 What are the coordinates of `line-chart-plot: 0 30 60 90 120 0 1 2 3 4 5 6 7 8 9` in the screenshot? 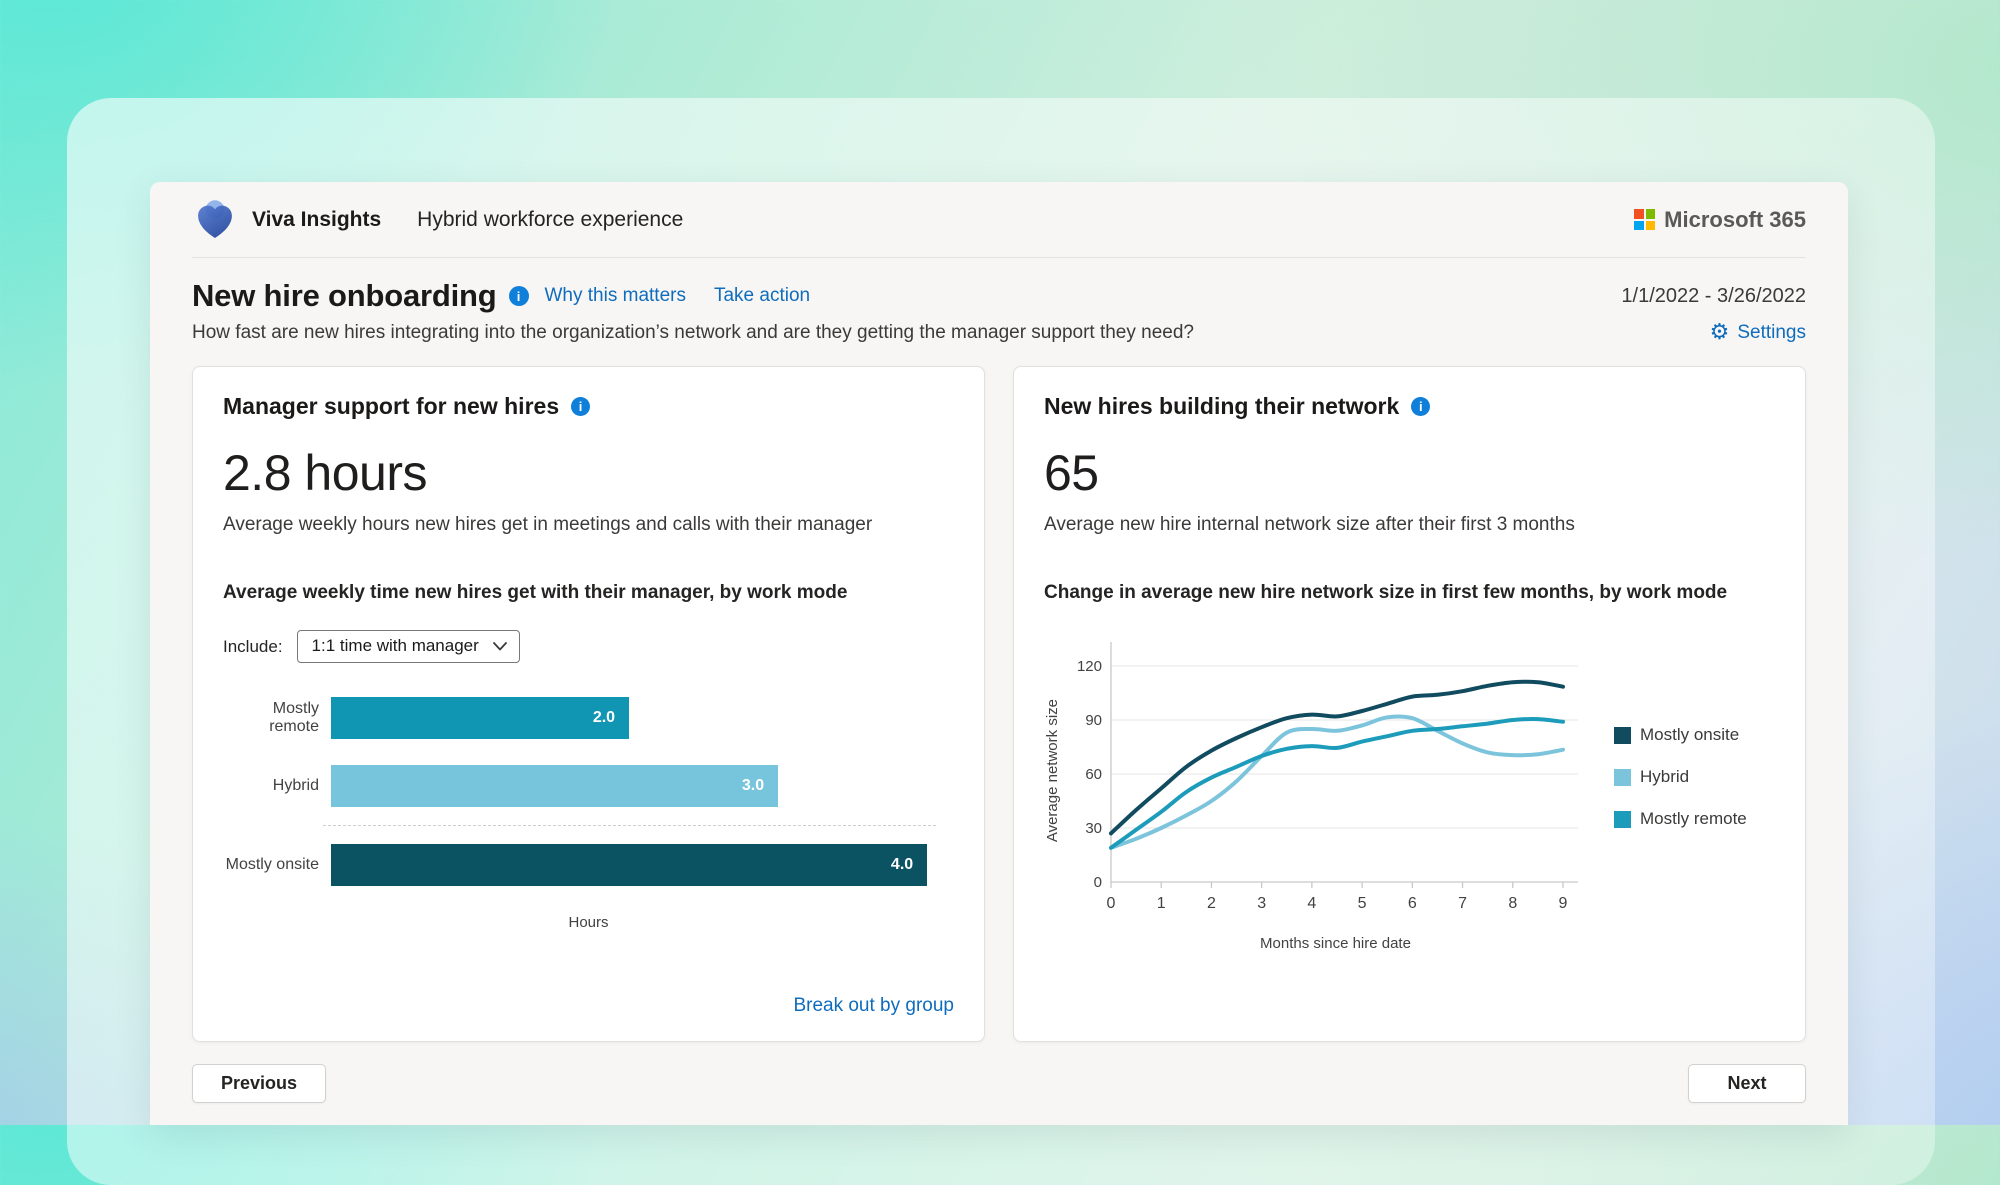 It's located at (1335, 780).